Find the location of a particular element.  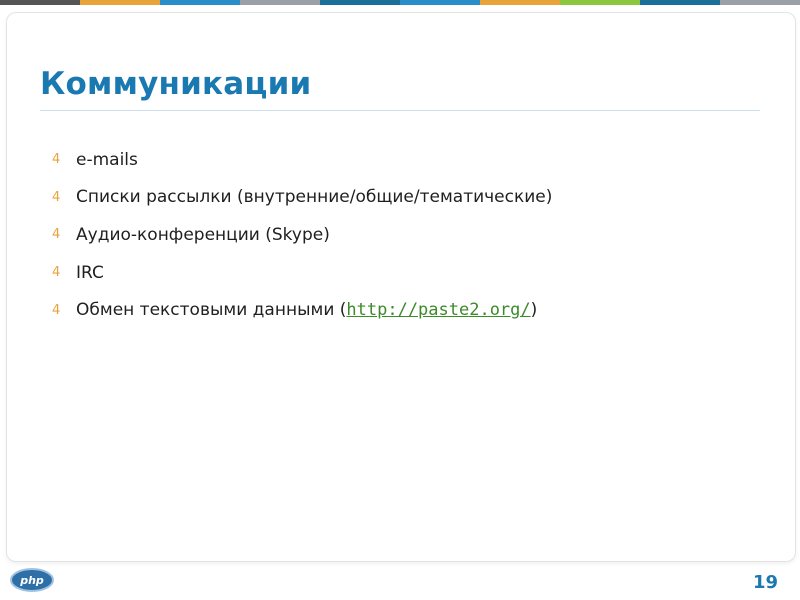

page-number: 19 is located at coordinates (765, 582).